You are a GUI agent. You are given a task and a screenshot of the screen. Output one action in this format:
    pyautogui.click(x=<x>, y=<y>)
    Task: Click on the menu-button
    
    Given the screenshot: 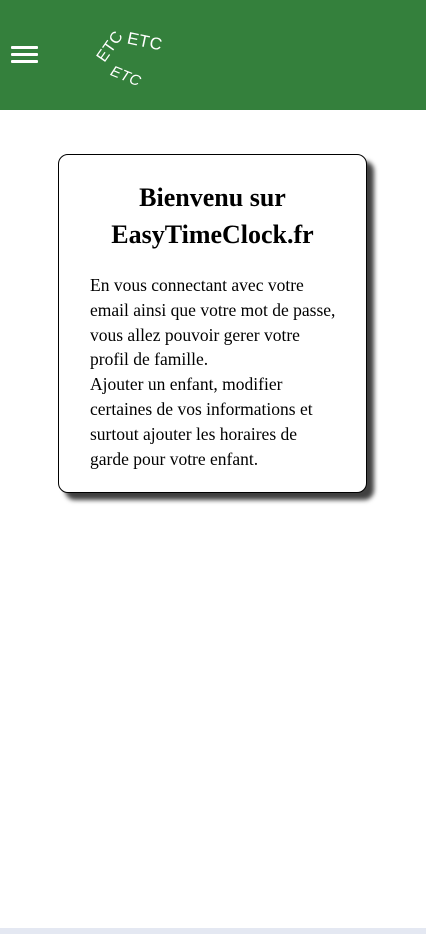 What is the action you would take?
    pyautogui.click(x=25, y=55)
    